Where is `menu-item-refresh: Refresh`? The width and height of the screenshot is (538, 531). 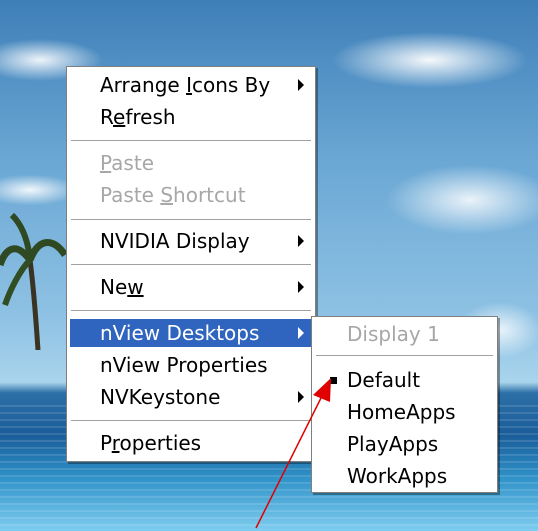
menu-item-refresh: Refresh is located at coordinates (191, 117).